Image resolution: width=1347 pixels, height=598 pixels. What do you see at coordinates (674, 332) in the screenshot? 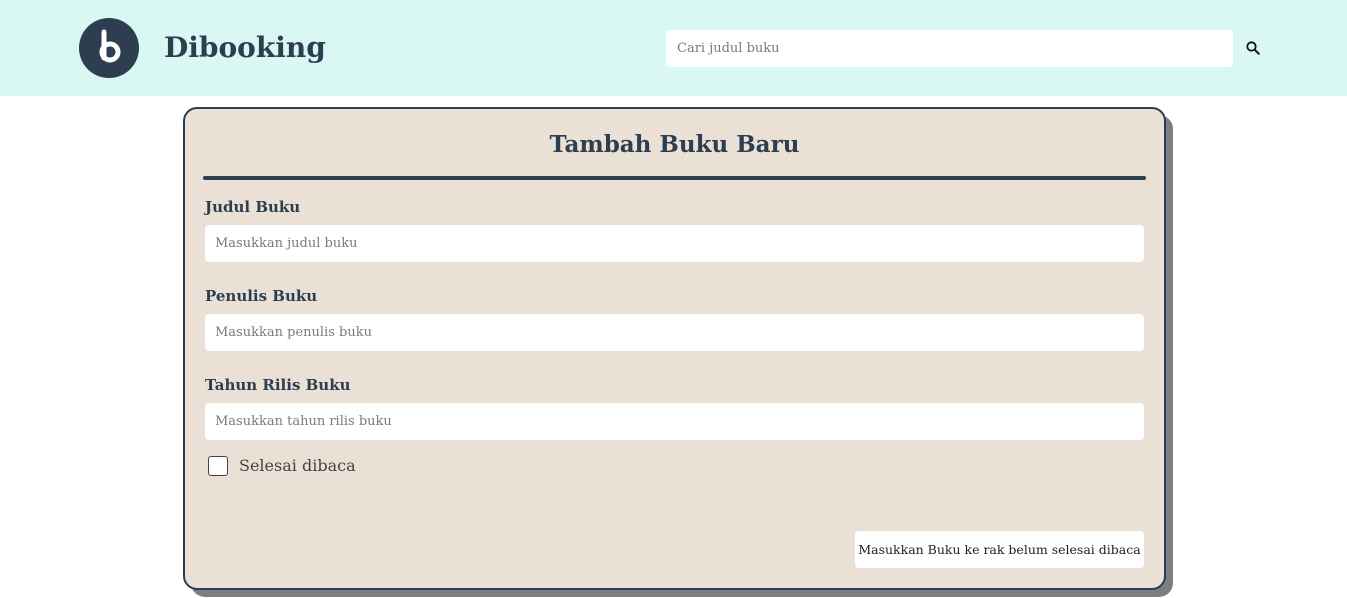
I see `author-input` at bounding box center [674, 332].